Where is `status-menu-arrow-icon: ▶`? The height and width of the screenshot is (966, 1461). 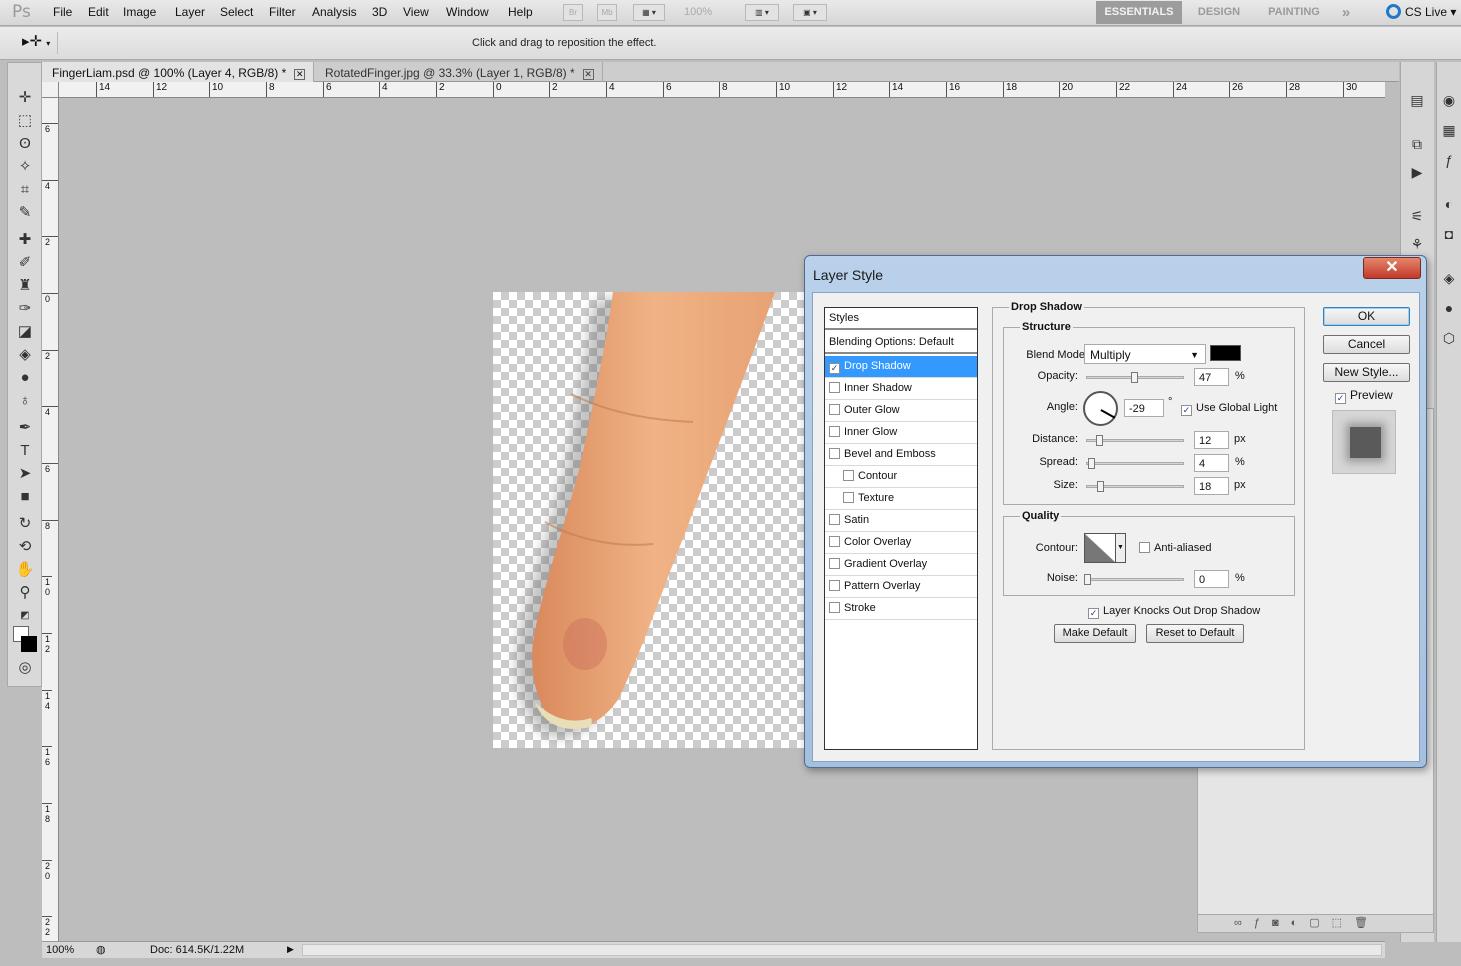
status-menu-arrow-icon: ▶ is located at coordinates (290, 949).